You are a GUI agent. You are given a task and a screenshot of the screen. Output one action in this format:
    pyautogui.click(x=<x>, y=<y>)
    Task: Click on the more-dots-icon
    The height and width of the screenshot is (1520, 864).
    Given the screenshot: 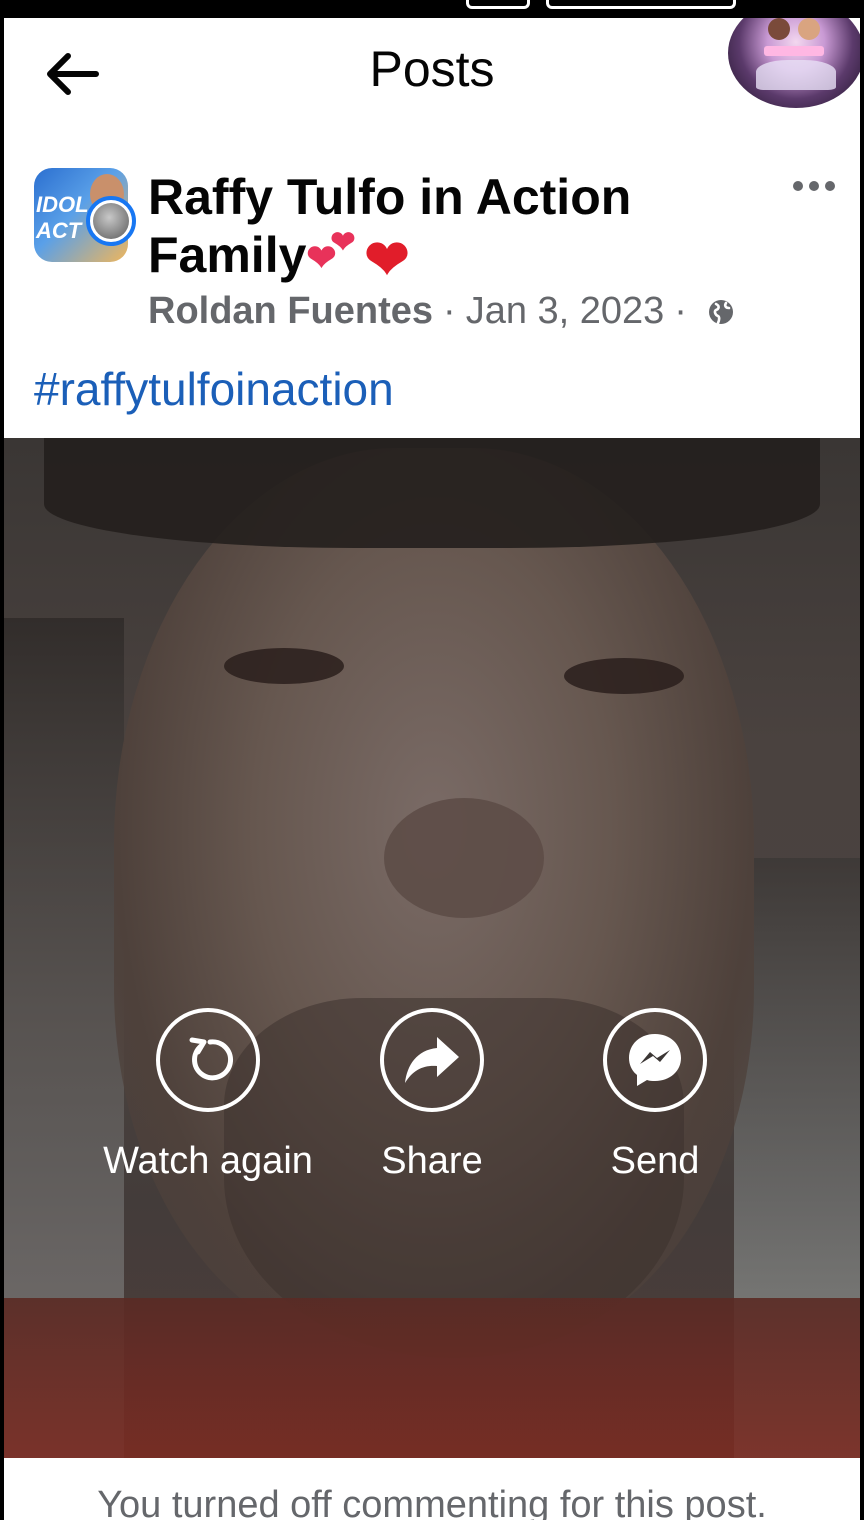 What is the action you would take?
    pyautogui.click(x=814, y=186)
    